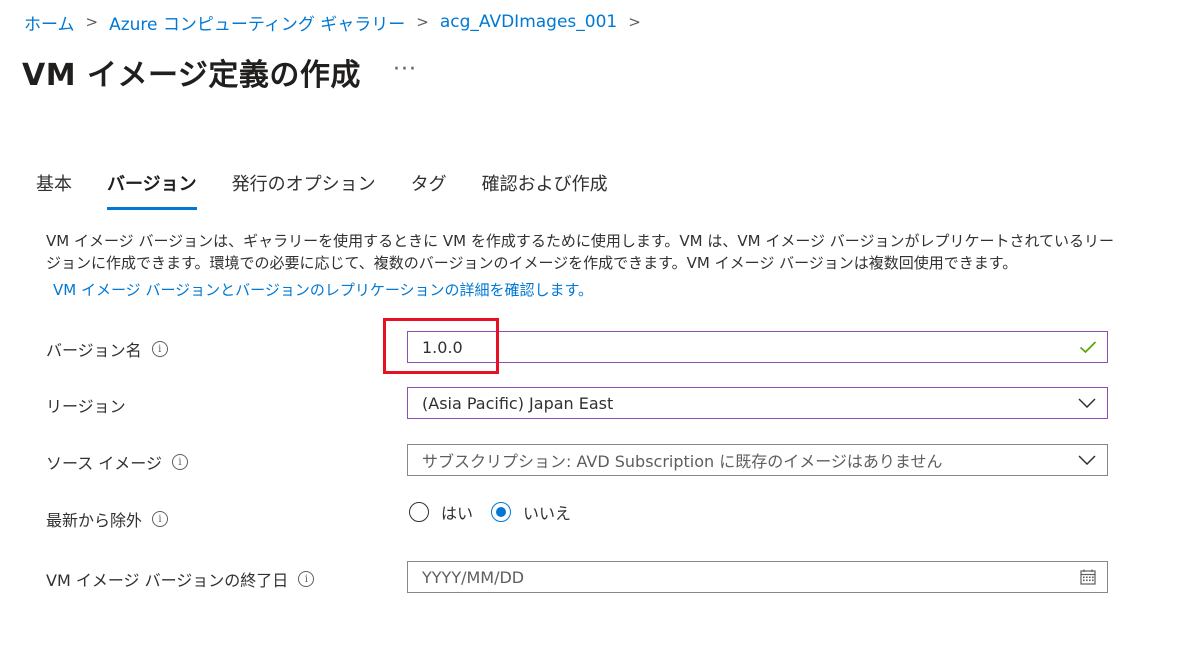 This screenshot has width=1200, height=657. I want to click on breadcrumb-image-gallery: acg_AVDImages_001, so click(528, 22).